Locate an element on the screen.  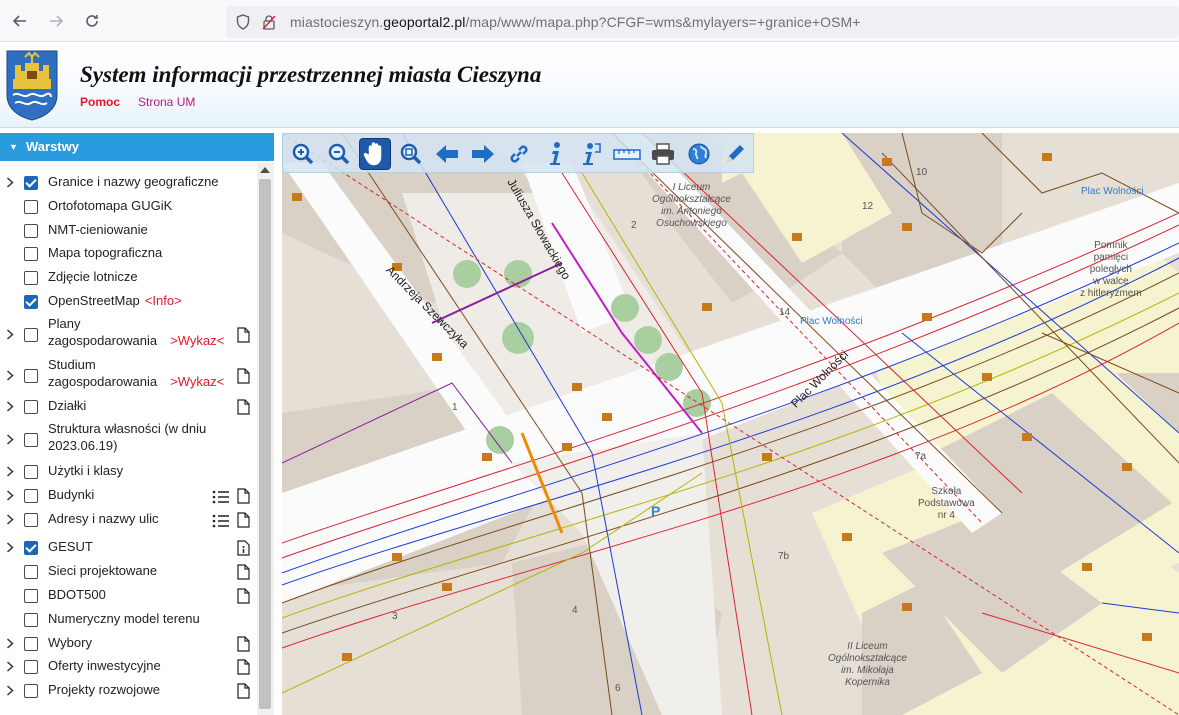
zoom-out-icon is located at coordinates (339, 154).